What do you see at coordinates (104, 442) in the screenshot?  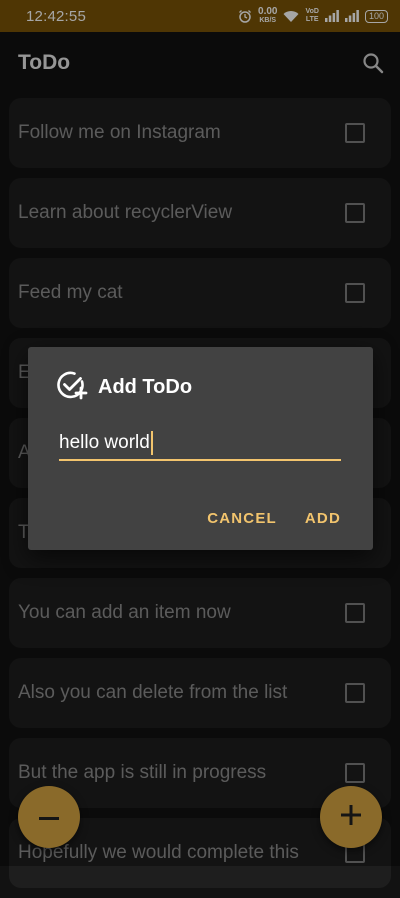 I see `todo-text-input-value: hello world` at bounding box center [104, 442].